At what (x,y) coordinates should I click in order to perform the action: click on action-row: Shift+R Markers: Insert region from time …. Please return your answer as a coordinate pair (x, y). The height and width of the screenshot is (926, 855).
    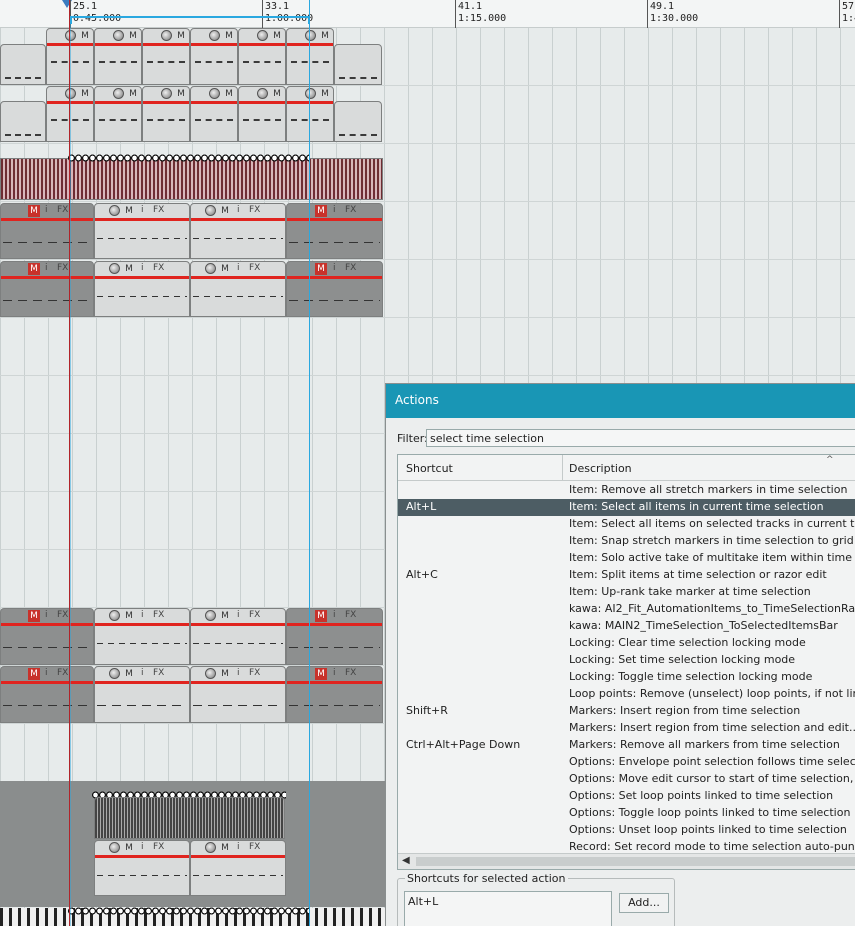
    Looking at the image, I should click on (626, 711).